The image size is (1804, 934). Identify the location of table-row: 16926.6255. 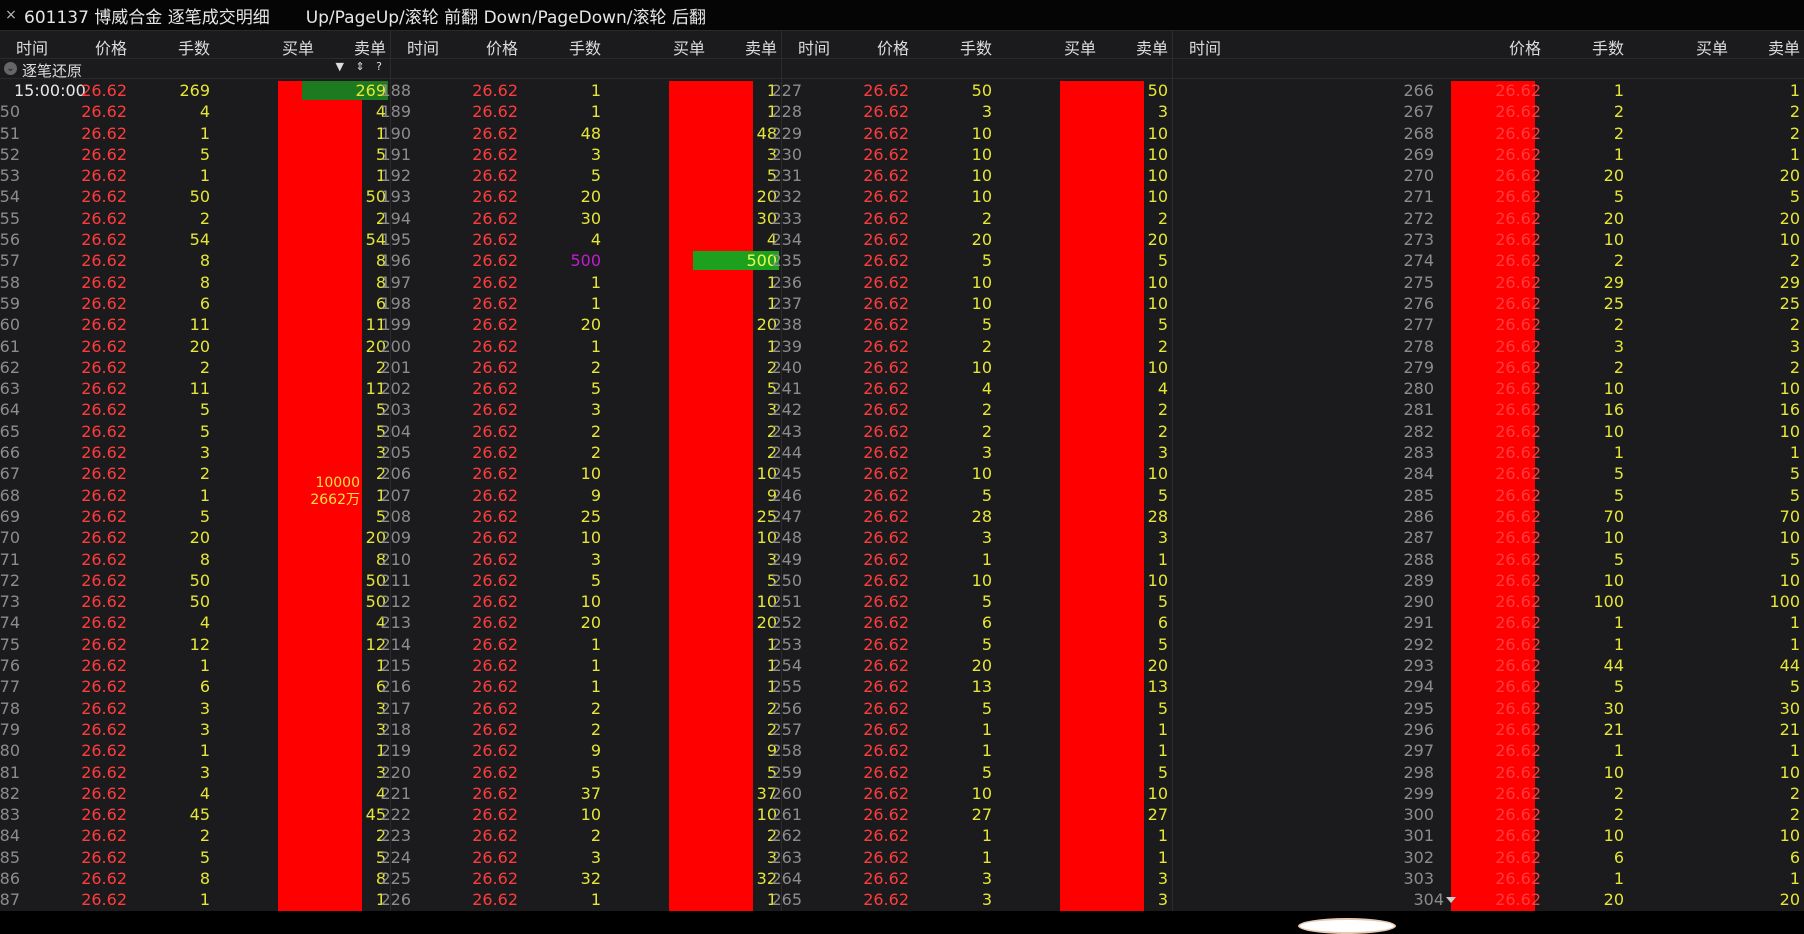
(195, 516).